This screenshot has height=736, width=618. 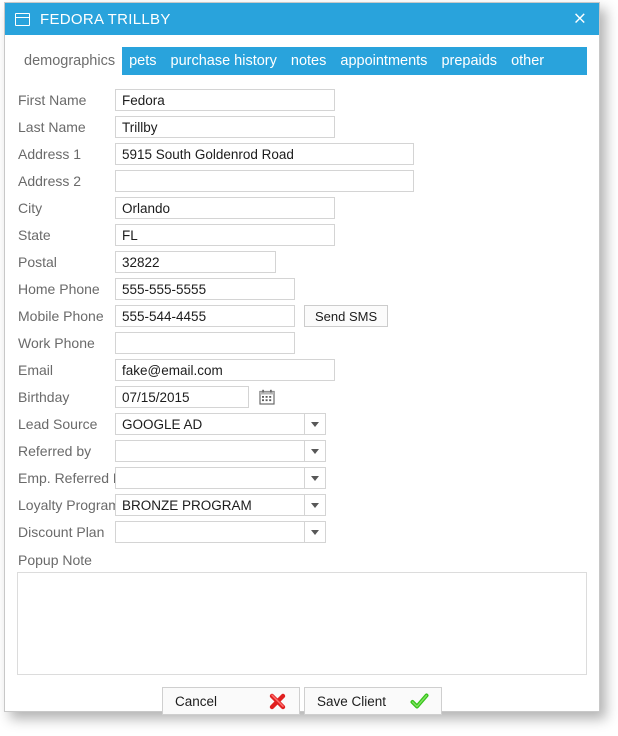 What do you see at coordinates (58, 424) in the screenshot?
I see `lead-source-label: Lead Source` at bounding box center [58, 424].